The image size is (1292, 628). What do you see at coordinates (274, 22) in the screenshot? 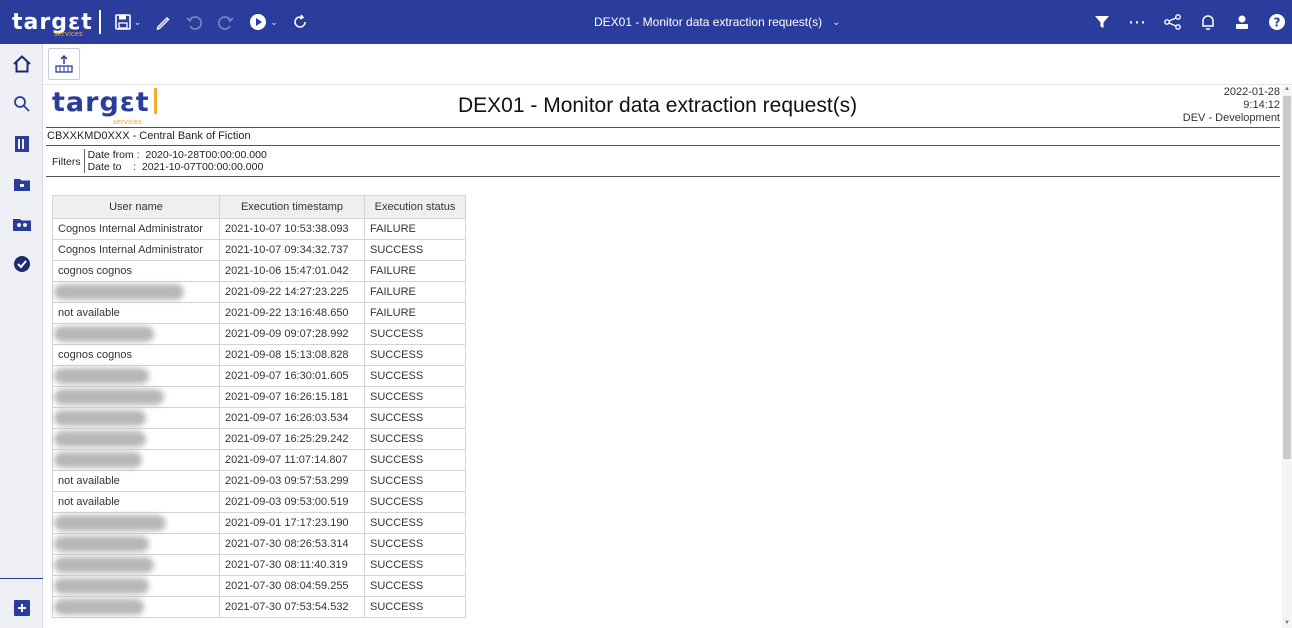
I see `run-menu-chevron-icon: ⌄` at bounding box center [274, 22].